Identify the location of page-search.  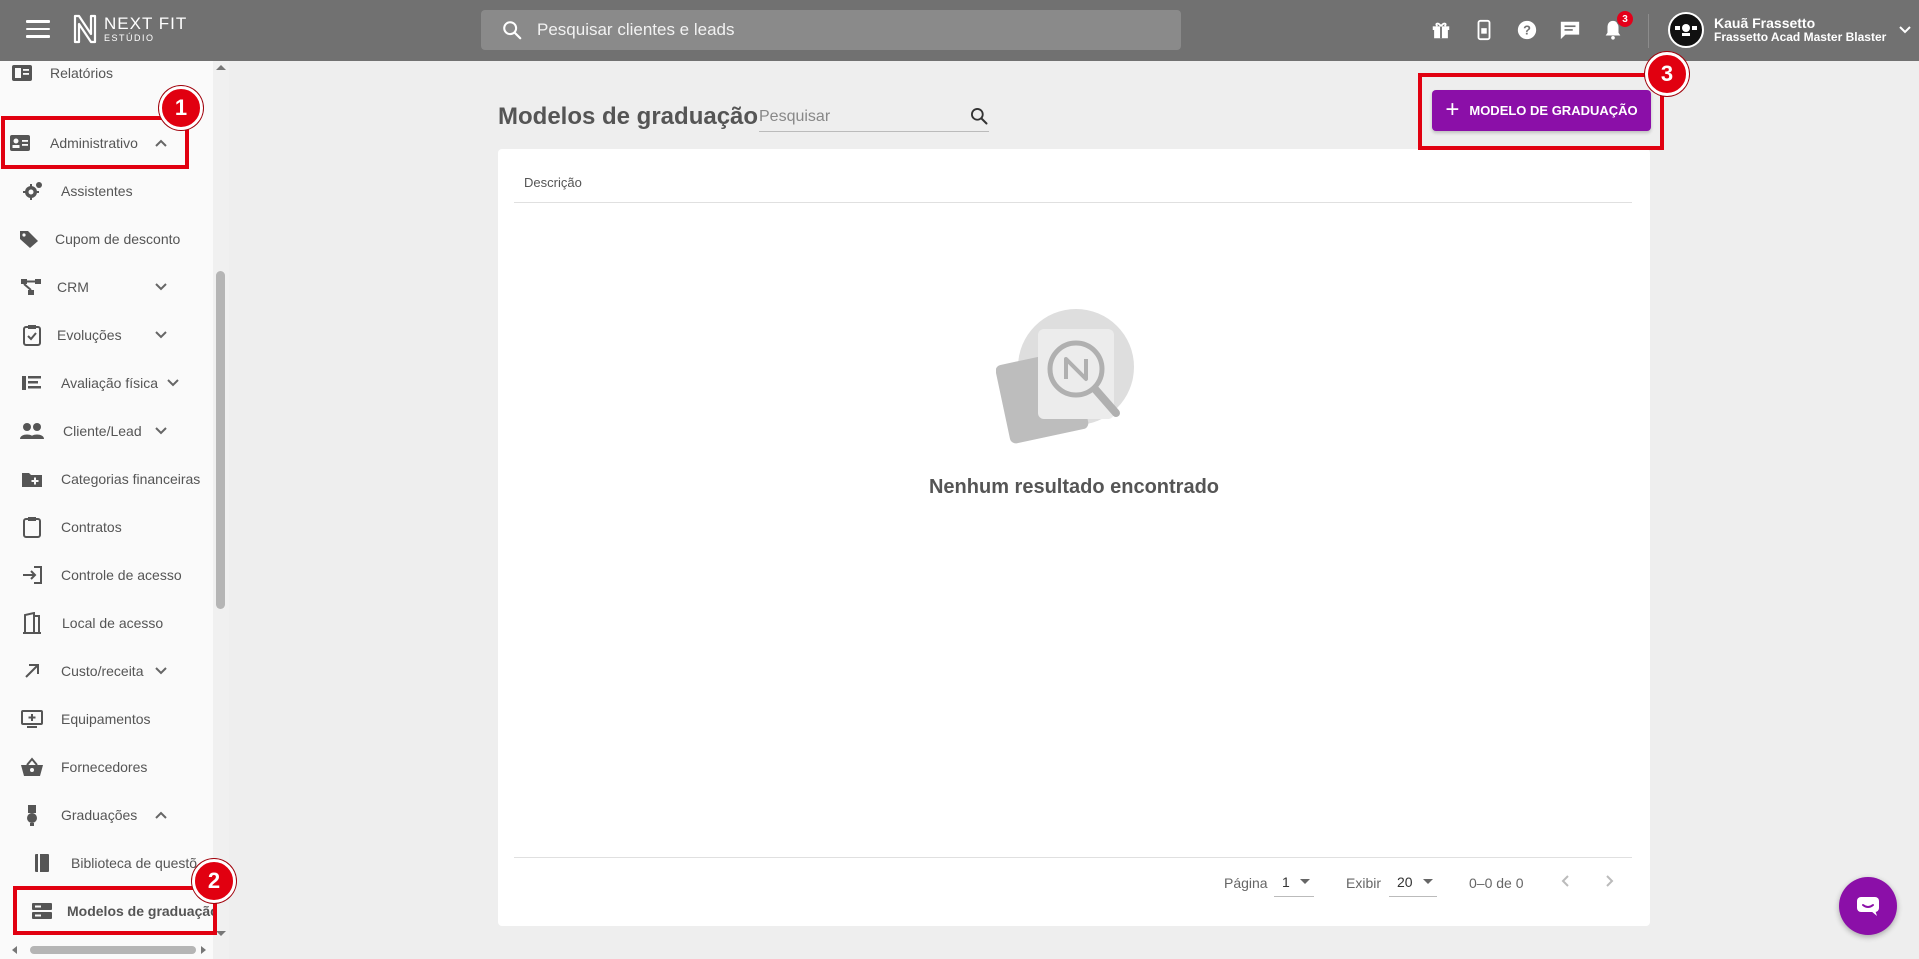
(874, 117).